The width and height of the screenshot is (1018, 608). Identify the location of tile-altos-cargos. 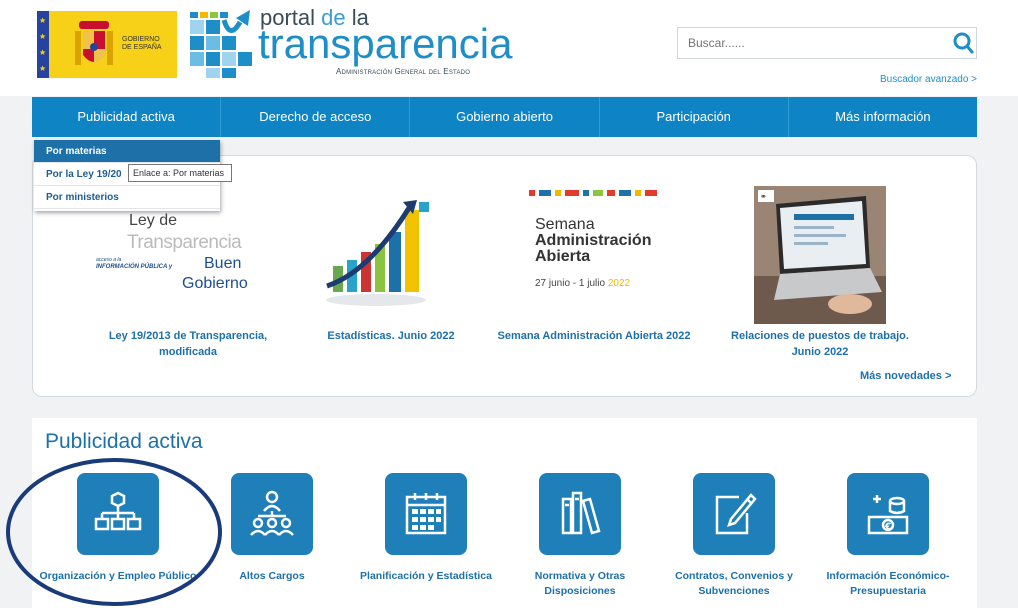
(272, 514).